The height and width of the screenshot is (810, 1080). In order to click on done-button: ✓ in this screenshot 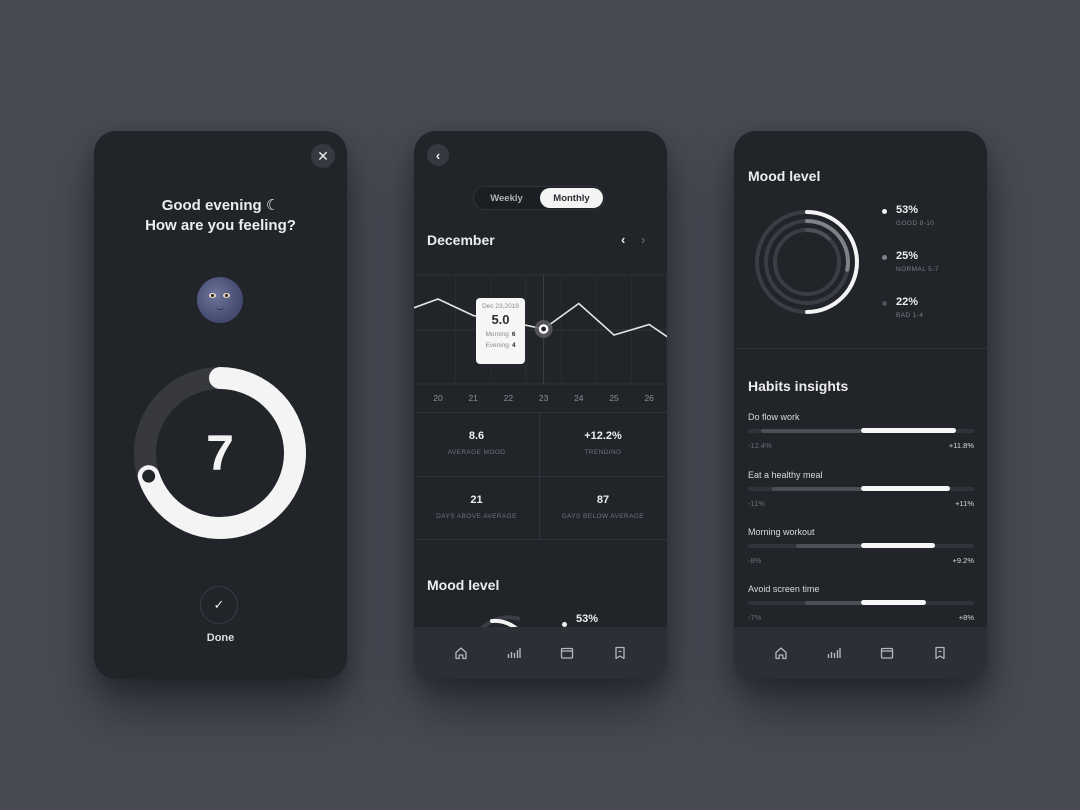, I will do `click(219, 605)`.